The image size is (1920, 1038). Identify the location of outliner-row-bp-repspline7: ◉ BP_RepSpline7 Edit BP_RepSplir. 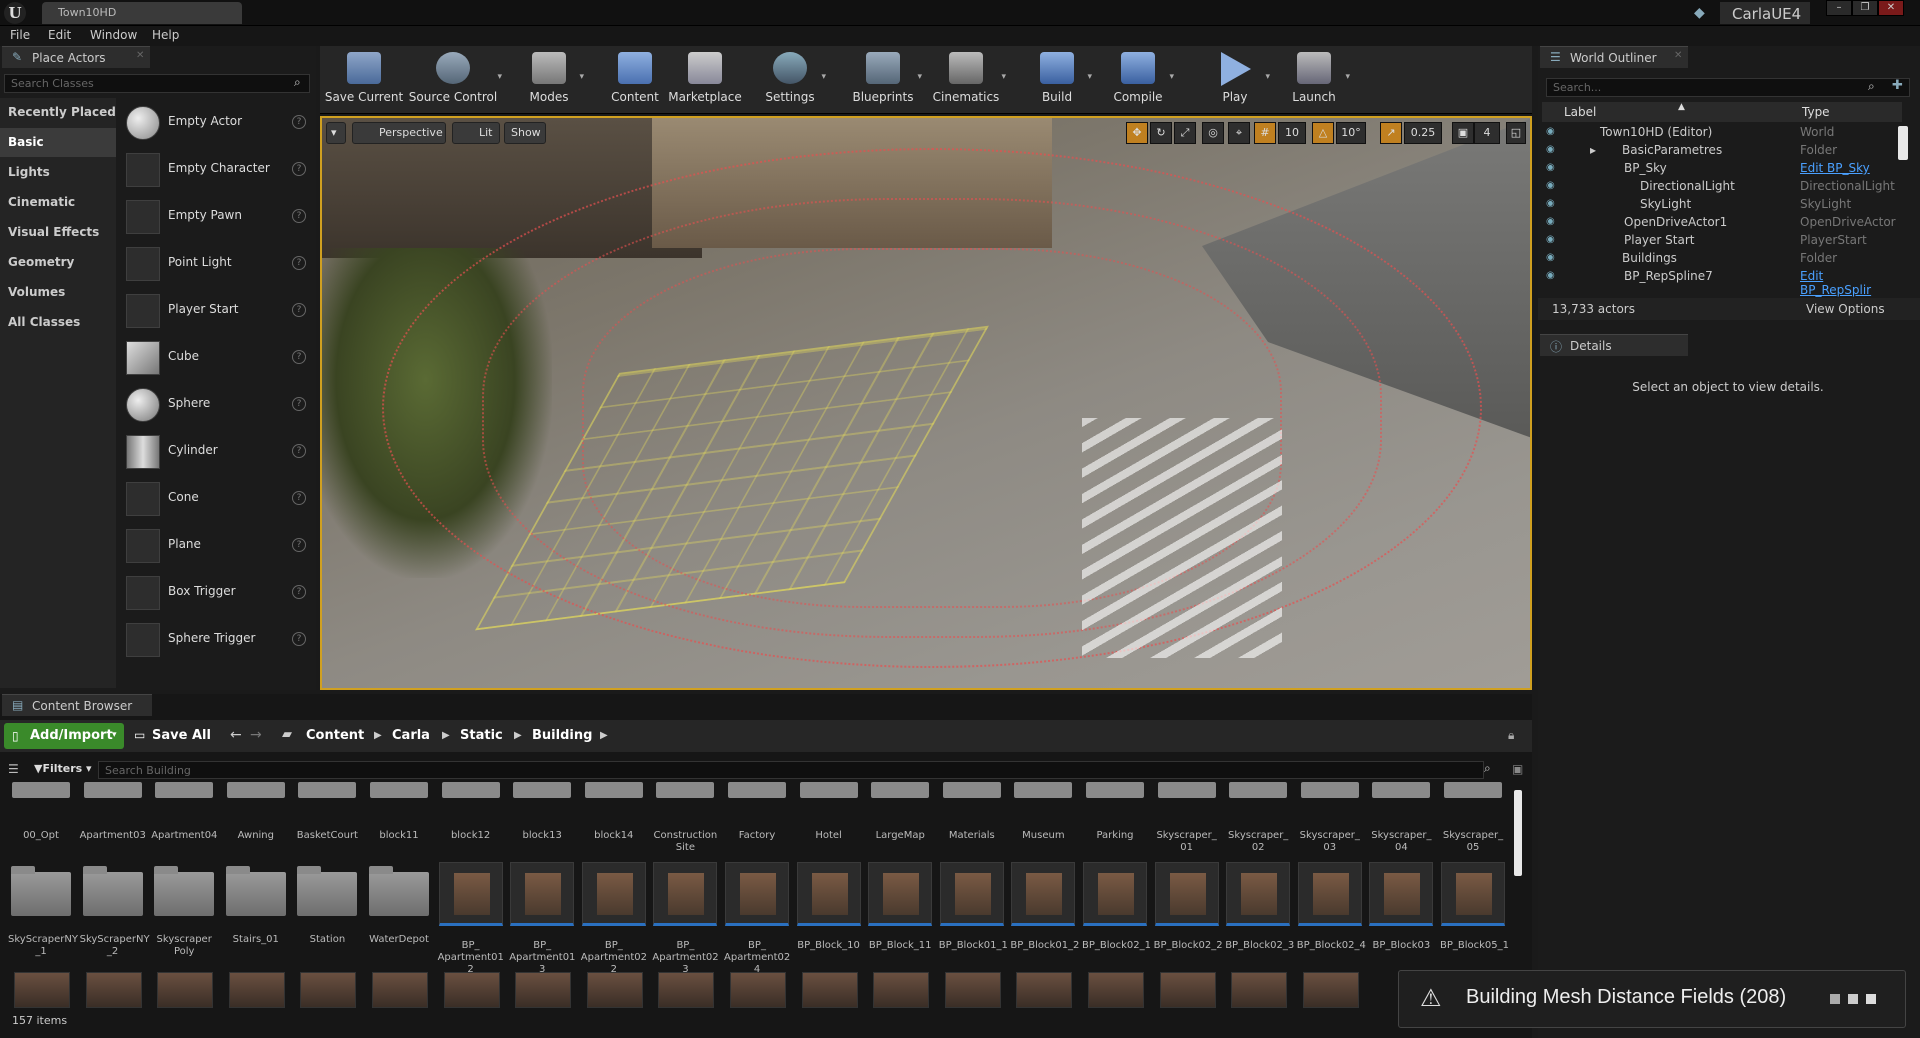
(1719, 282).